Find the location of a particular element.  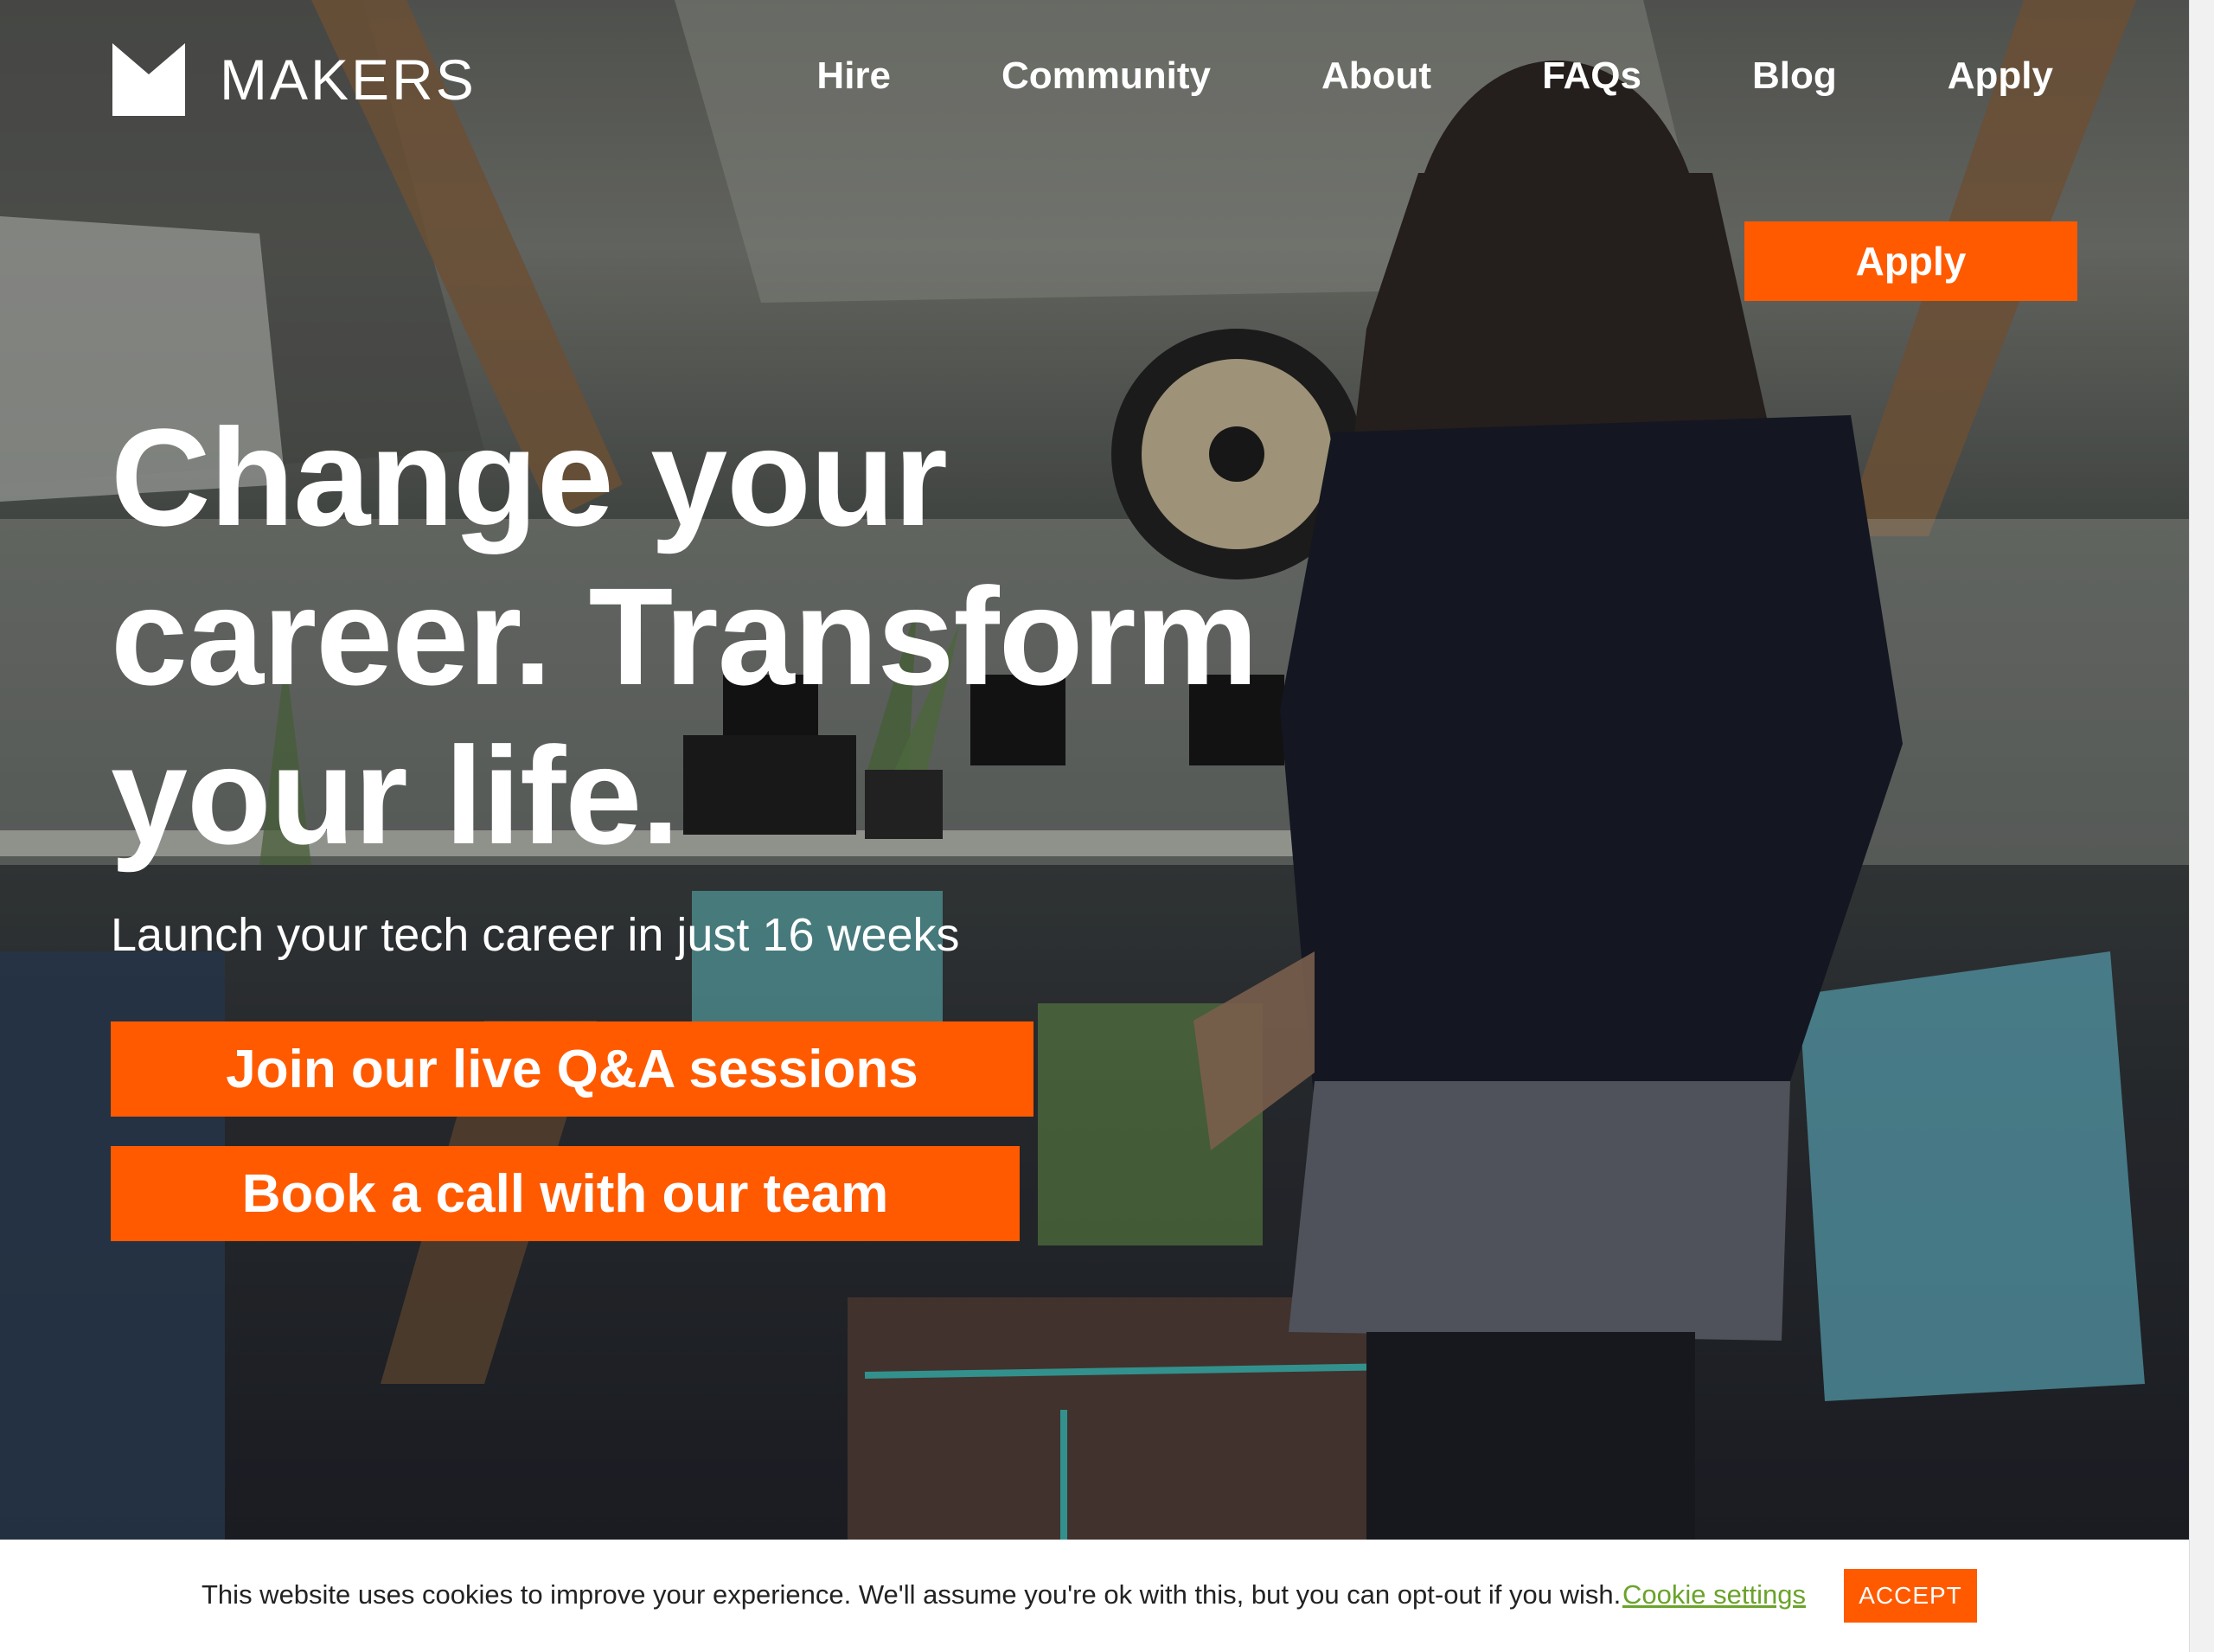

nav-item-apply: Apply is located at coordinates (2000, 76).